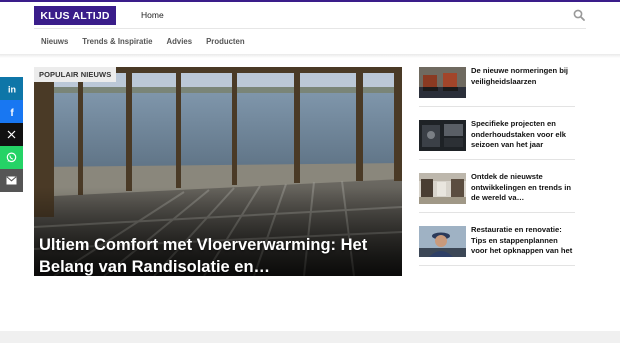 This screenshot has width=620, height=343. I want to click on share-mail-button, so click(11, 180).